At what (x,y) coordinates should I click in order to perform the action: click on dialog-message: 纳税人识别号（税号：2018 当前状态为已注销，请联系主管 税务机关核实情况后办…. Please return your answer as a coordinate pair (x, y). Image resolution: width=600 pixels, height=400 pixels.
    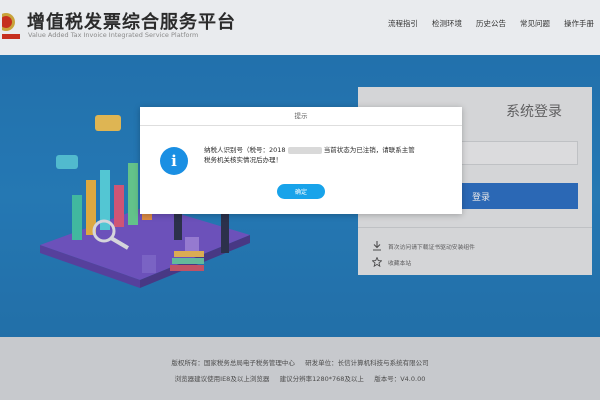
    Looking at the image, I should click on (309, 155).